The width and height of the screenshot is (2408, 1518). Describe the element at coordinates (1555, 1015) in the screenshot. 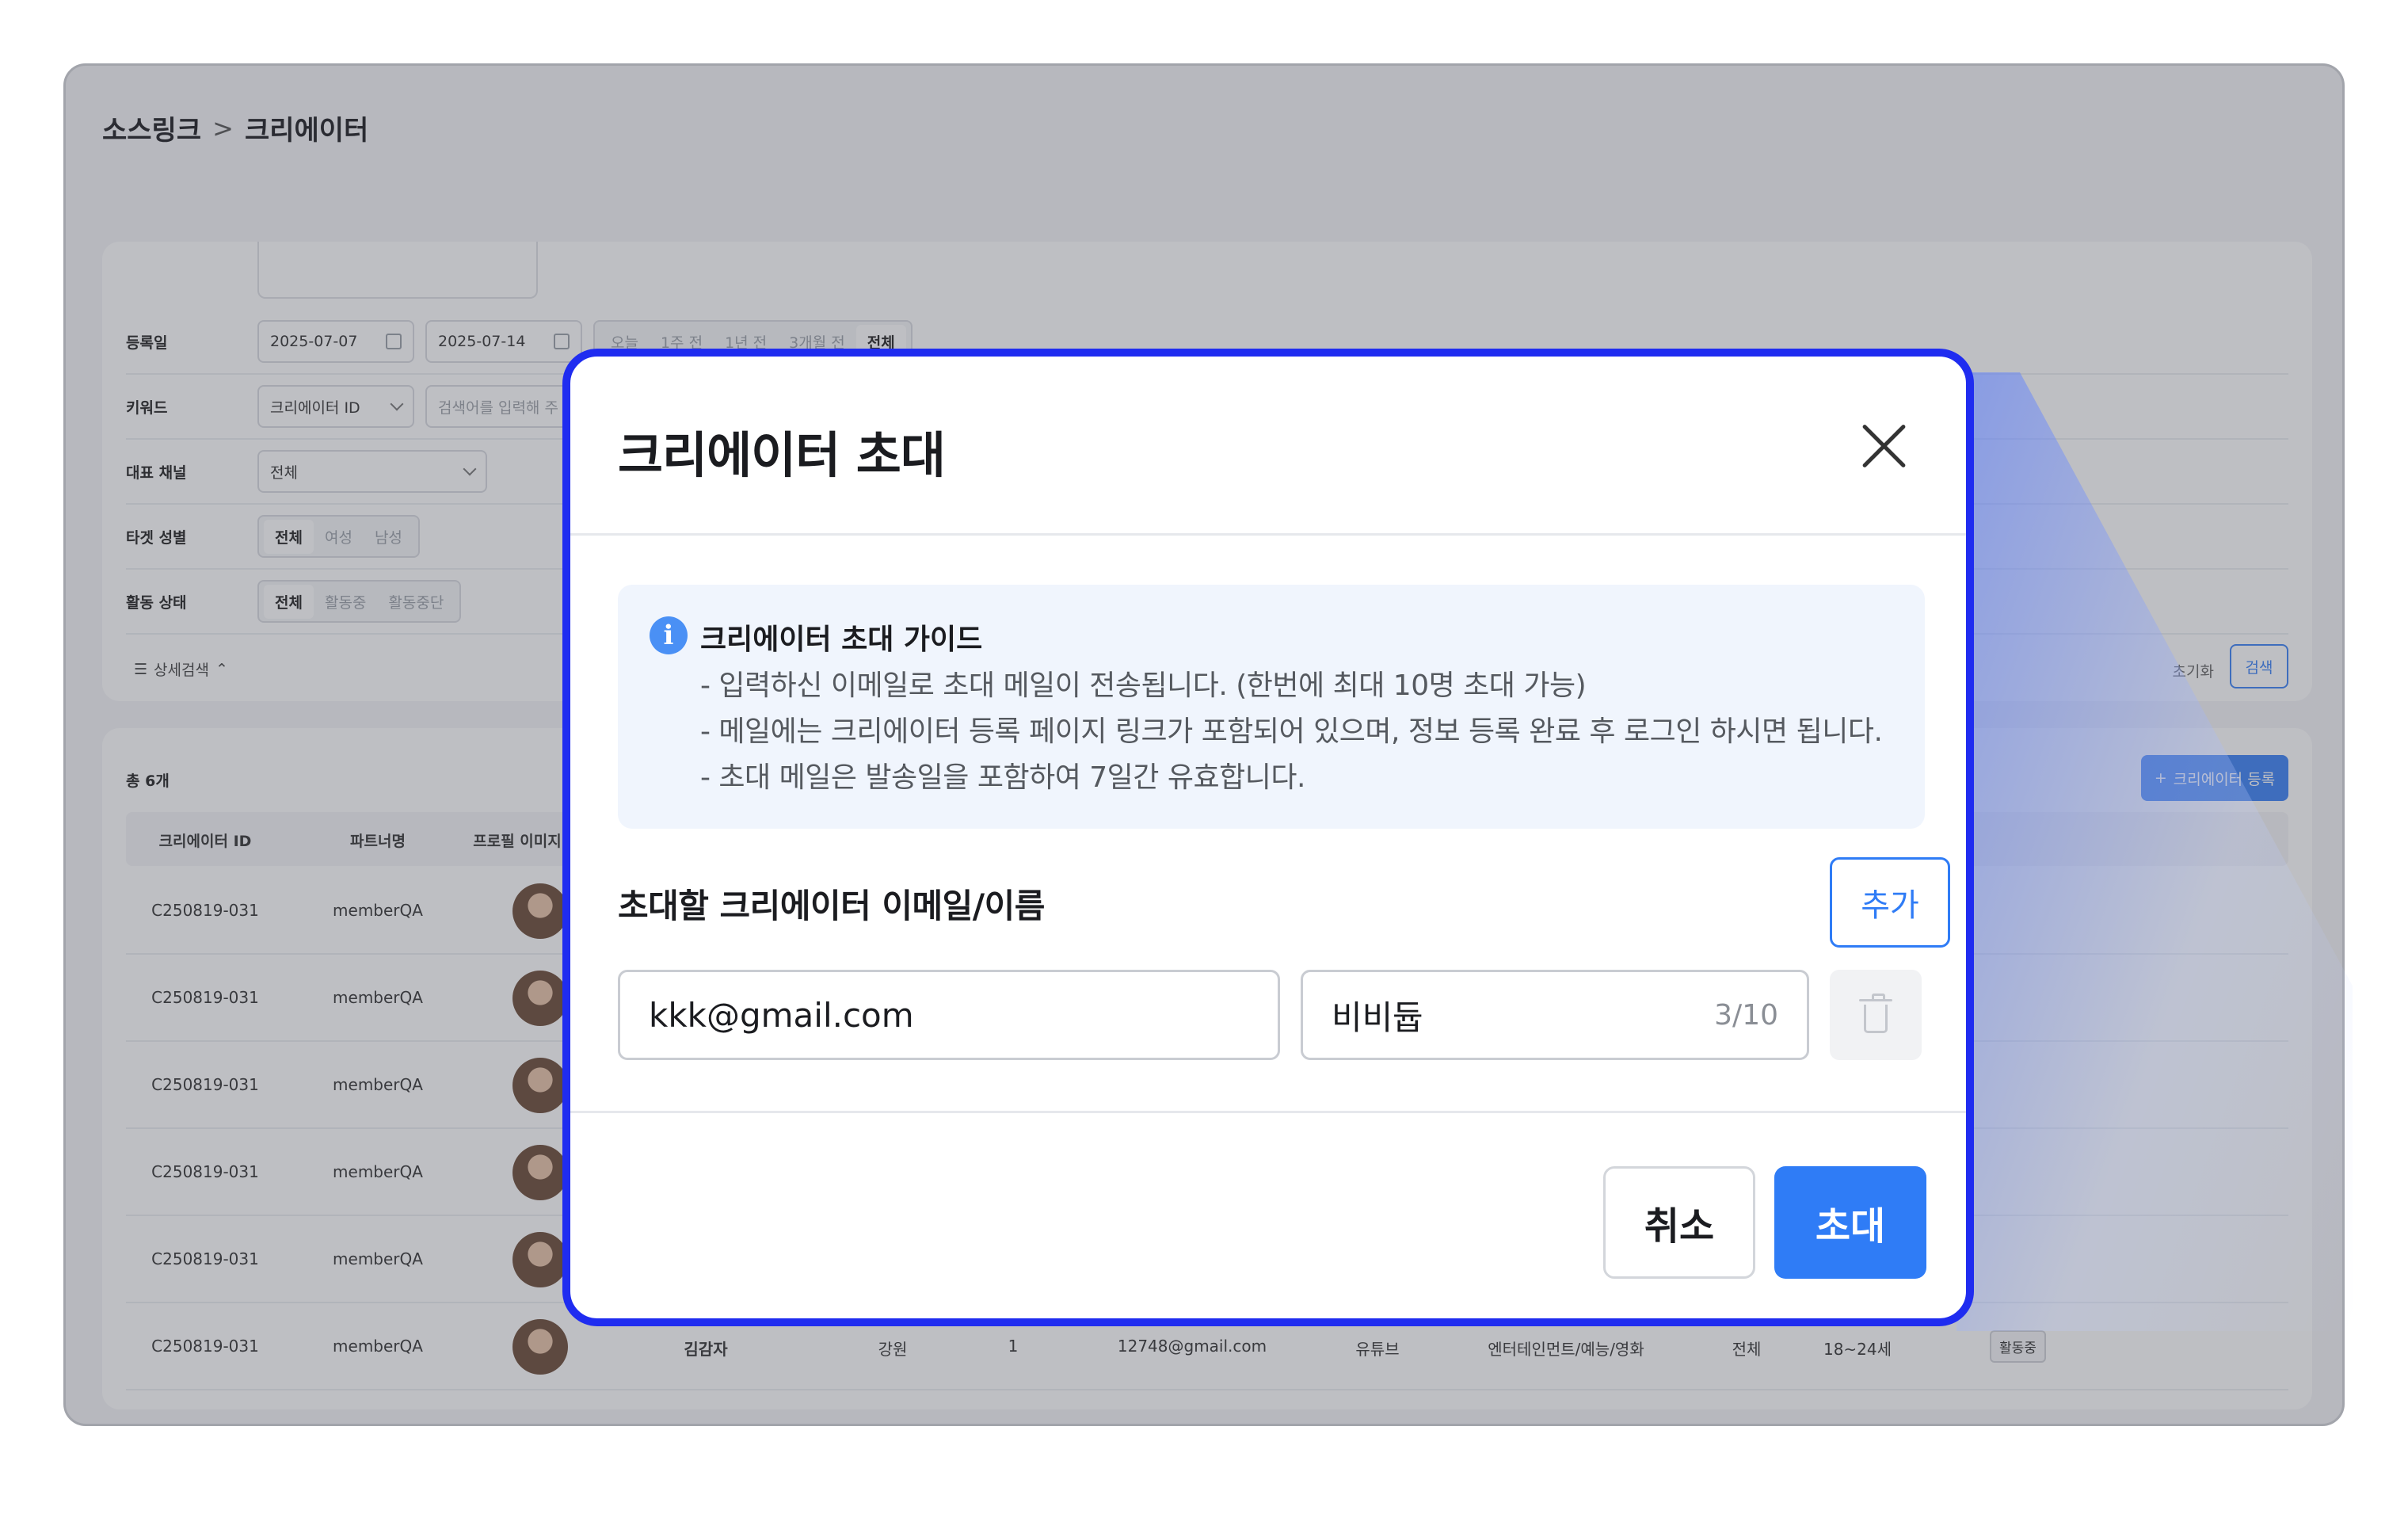

I see `name-field: 3/10` at that location.